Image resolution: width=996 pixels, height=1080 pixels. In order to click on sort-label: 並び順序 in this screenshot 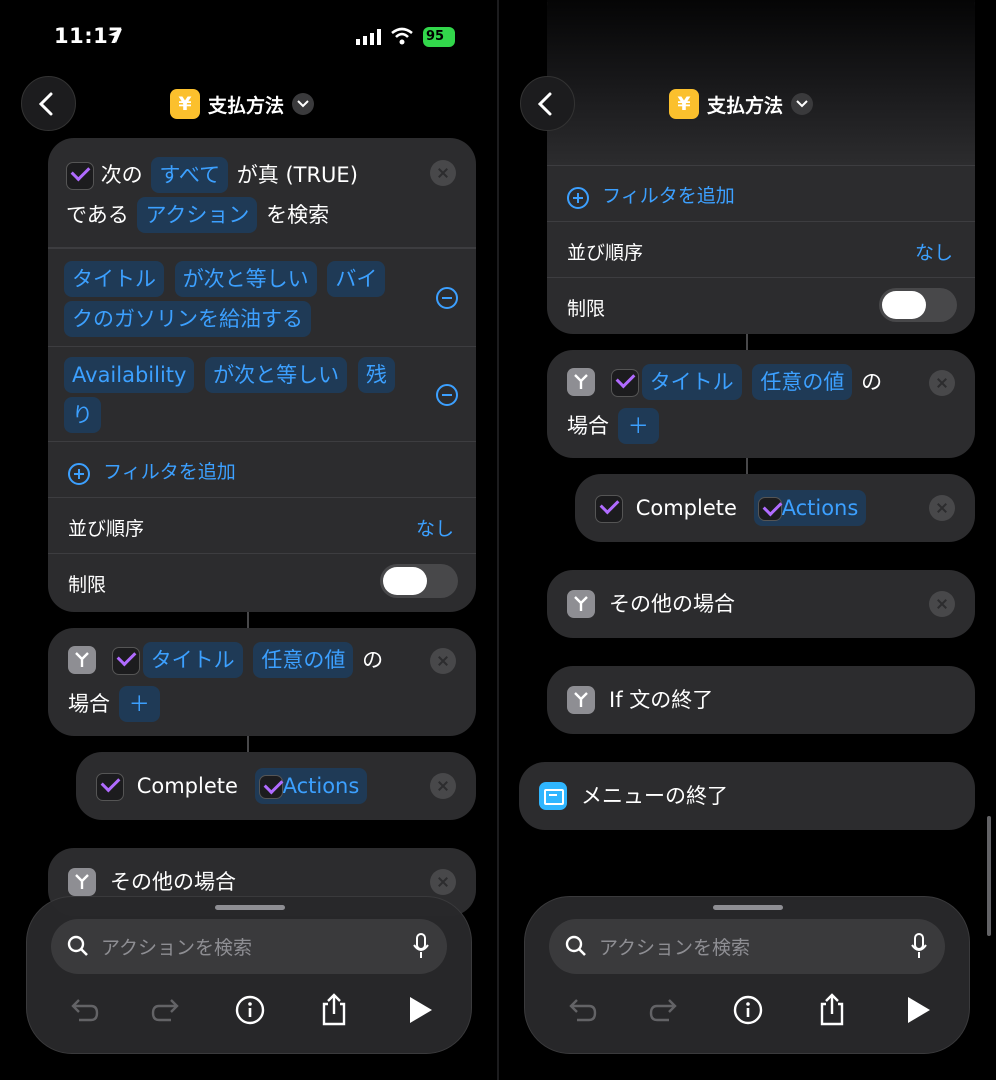, I will do `click(106, 529)`.